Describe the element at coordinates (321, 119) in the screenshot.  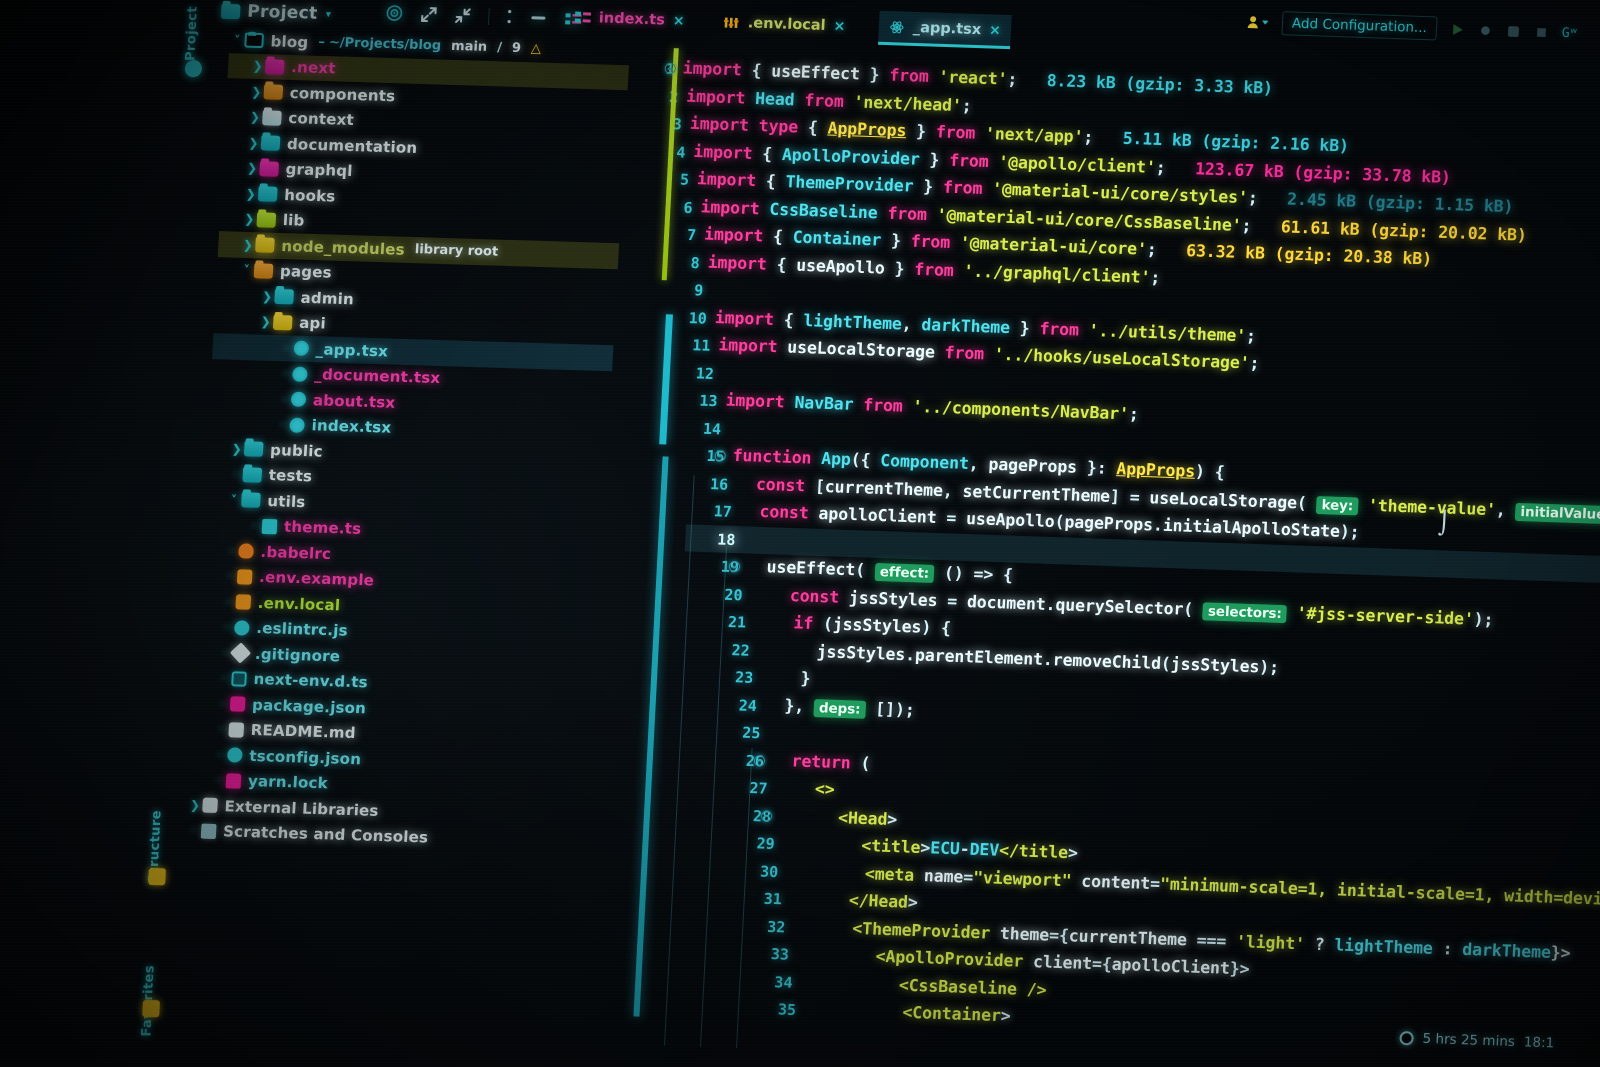
I see `tree-item-label: context` at that location.